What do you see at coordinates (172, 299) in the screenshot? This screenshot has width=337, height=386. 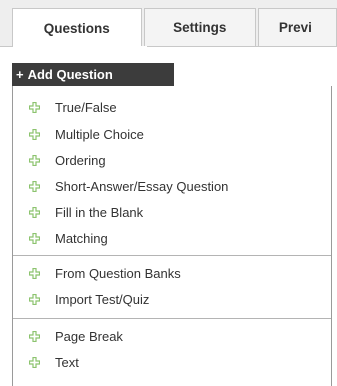 I see `menu-item-import-test-quiz: Import Test/Quiz` at bounding box center [172, 299].